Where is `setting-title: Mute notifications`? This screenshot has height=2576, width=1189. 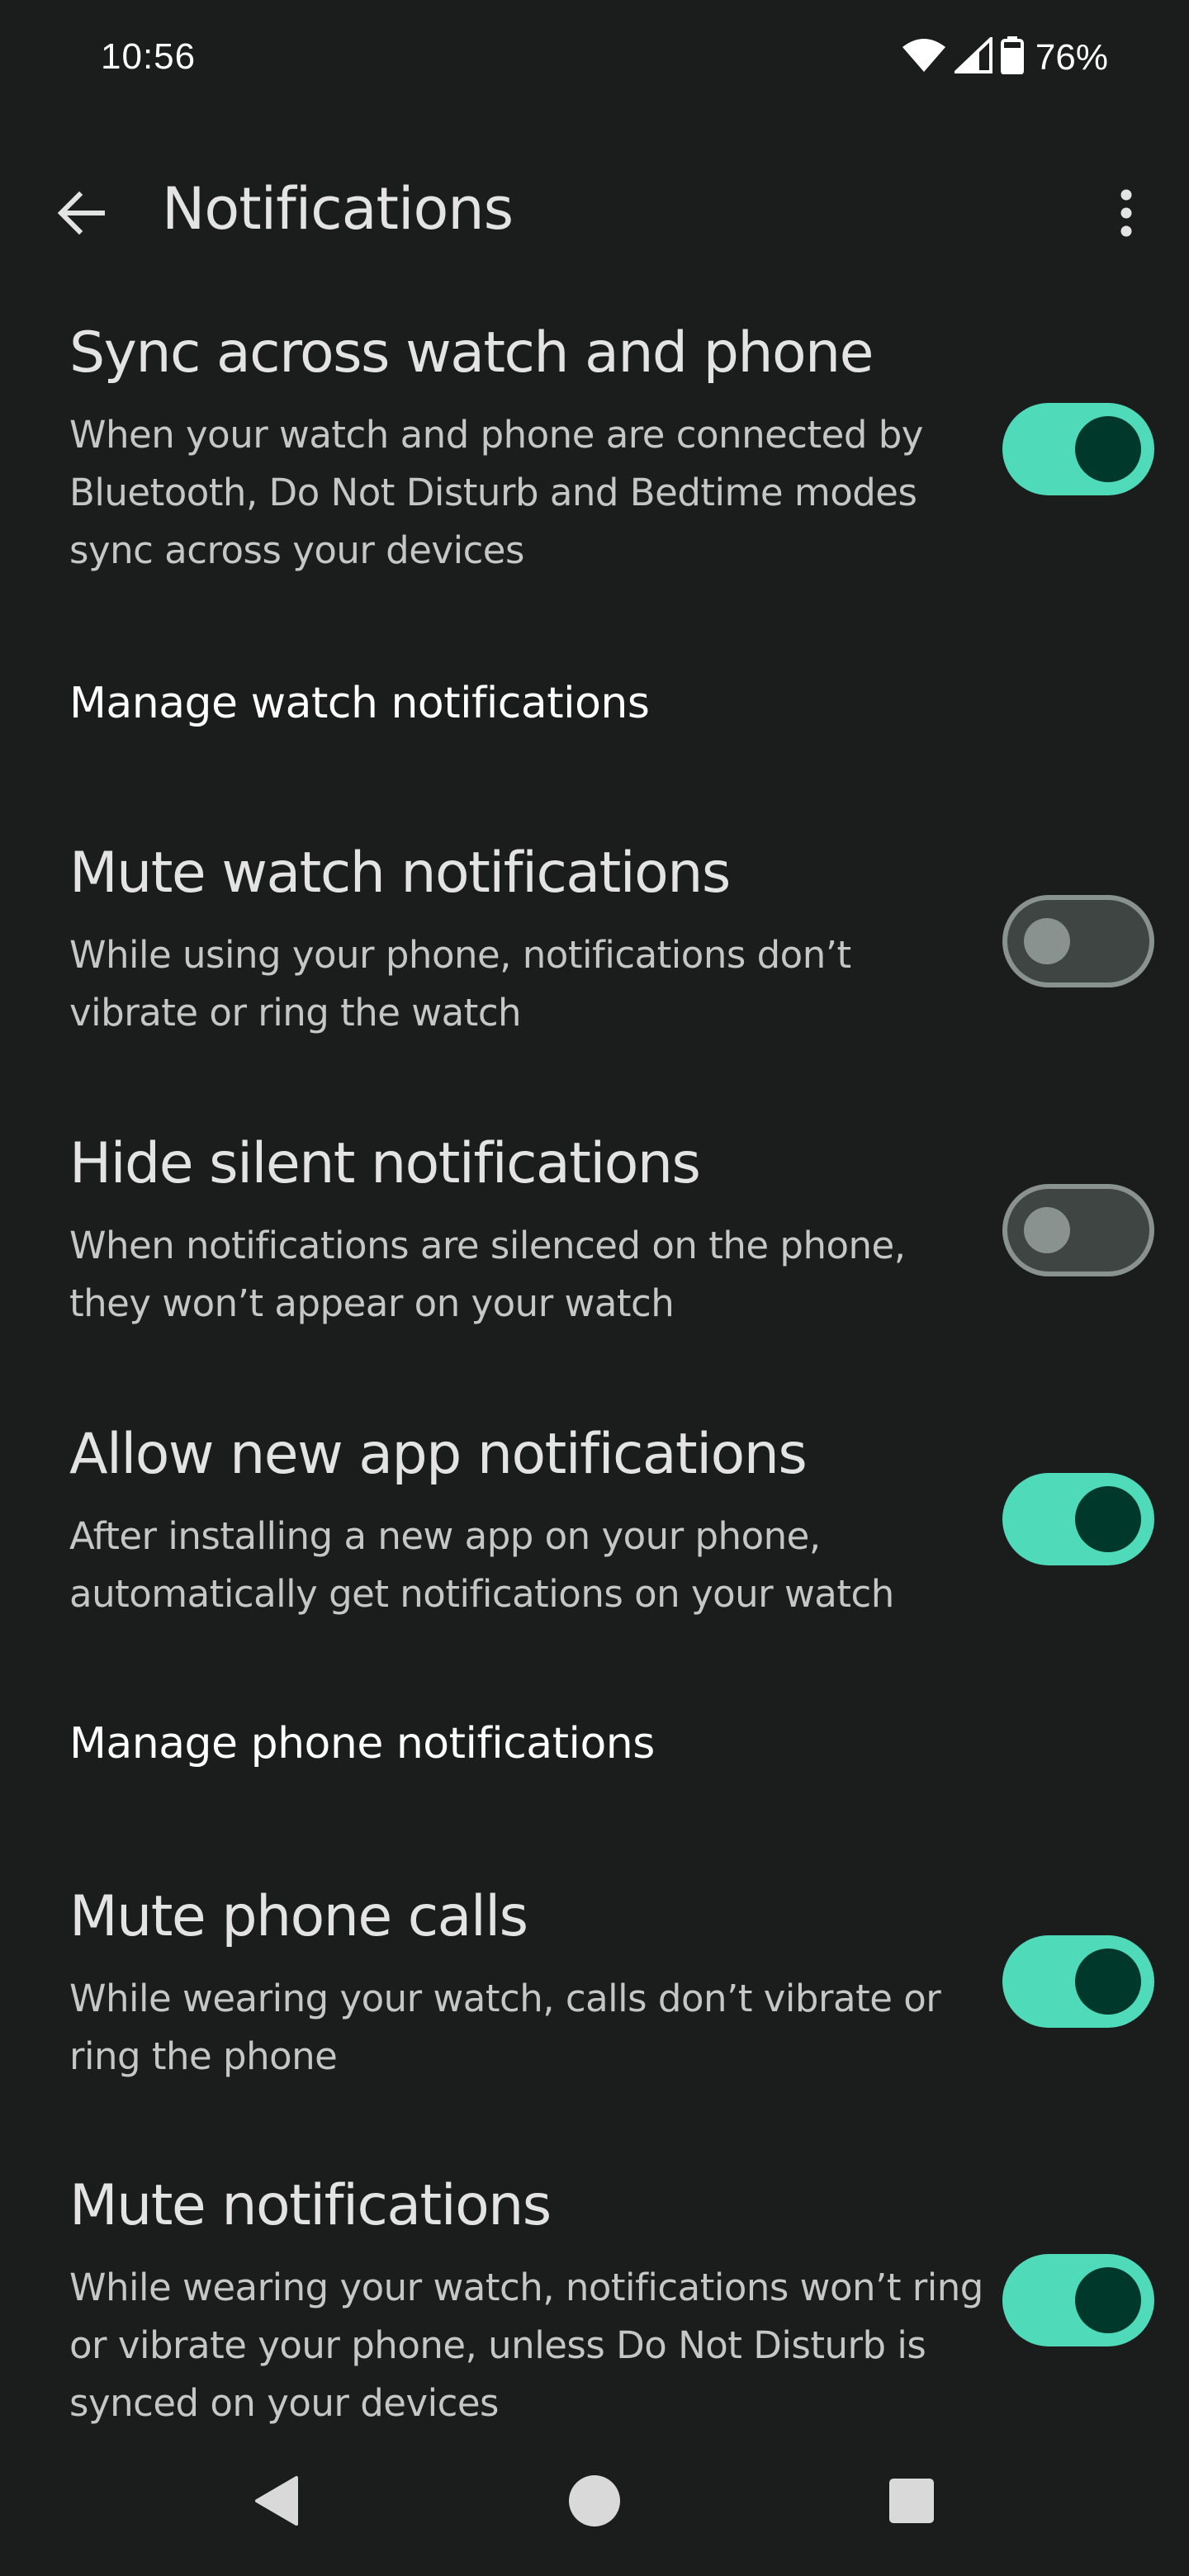 setting-title: Mute notifications is located at coordinates (310, 2205).